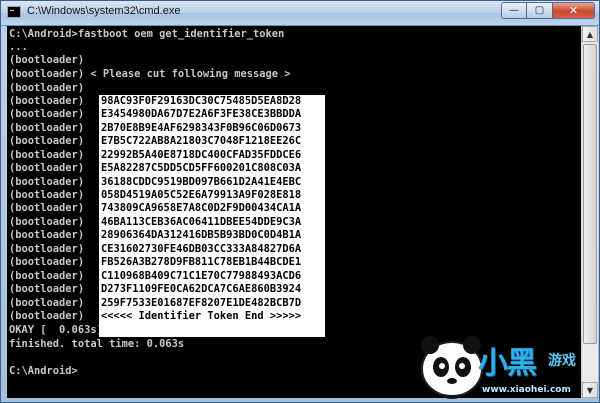 This screenshot has width=600, height=403. I want to click on close-button: ✕, so click(574, 10).